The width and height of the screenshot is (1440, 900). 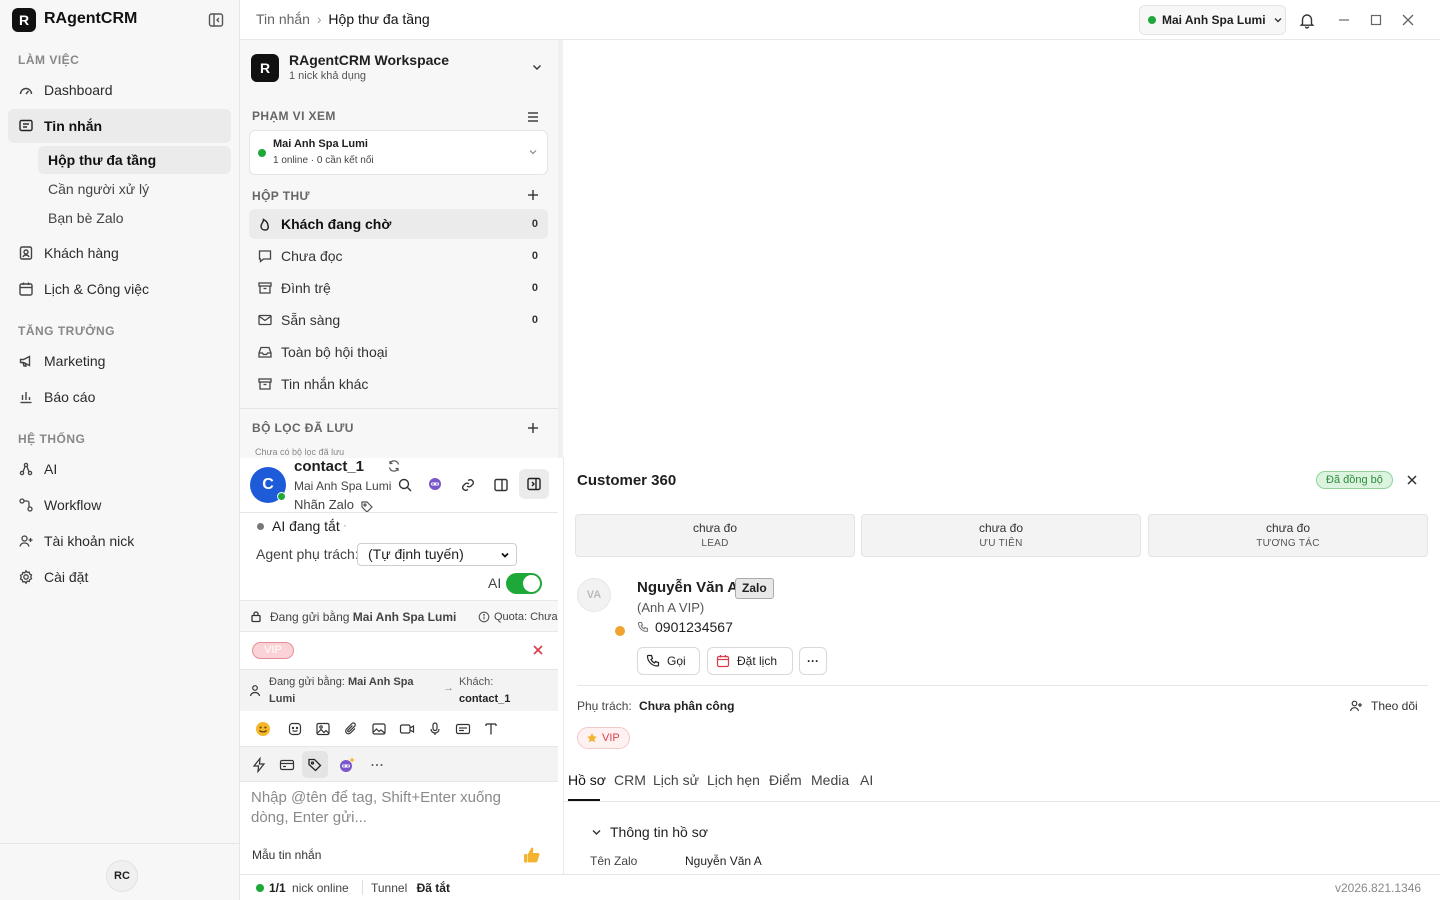 I want to click on menu-icon, so click(x=533, y=117).